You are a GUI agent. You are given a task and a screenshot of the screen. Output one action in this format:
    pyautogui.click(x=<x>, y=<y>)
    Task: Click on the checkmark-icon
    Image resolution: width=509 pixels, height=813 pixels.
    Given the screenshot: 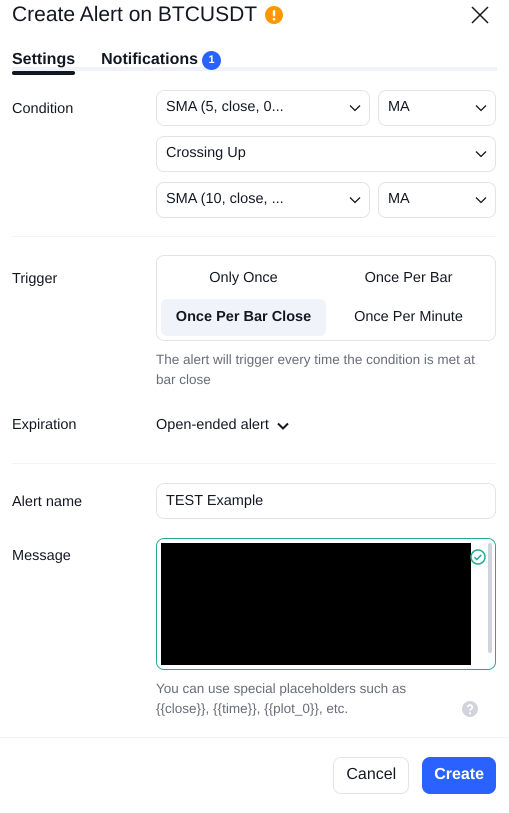 What is the action you would take?
    pyautogui.click(x=478, y=556)
    